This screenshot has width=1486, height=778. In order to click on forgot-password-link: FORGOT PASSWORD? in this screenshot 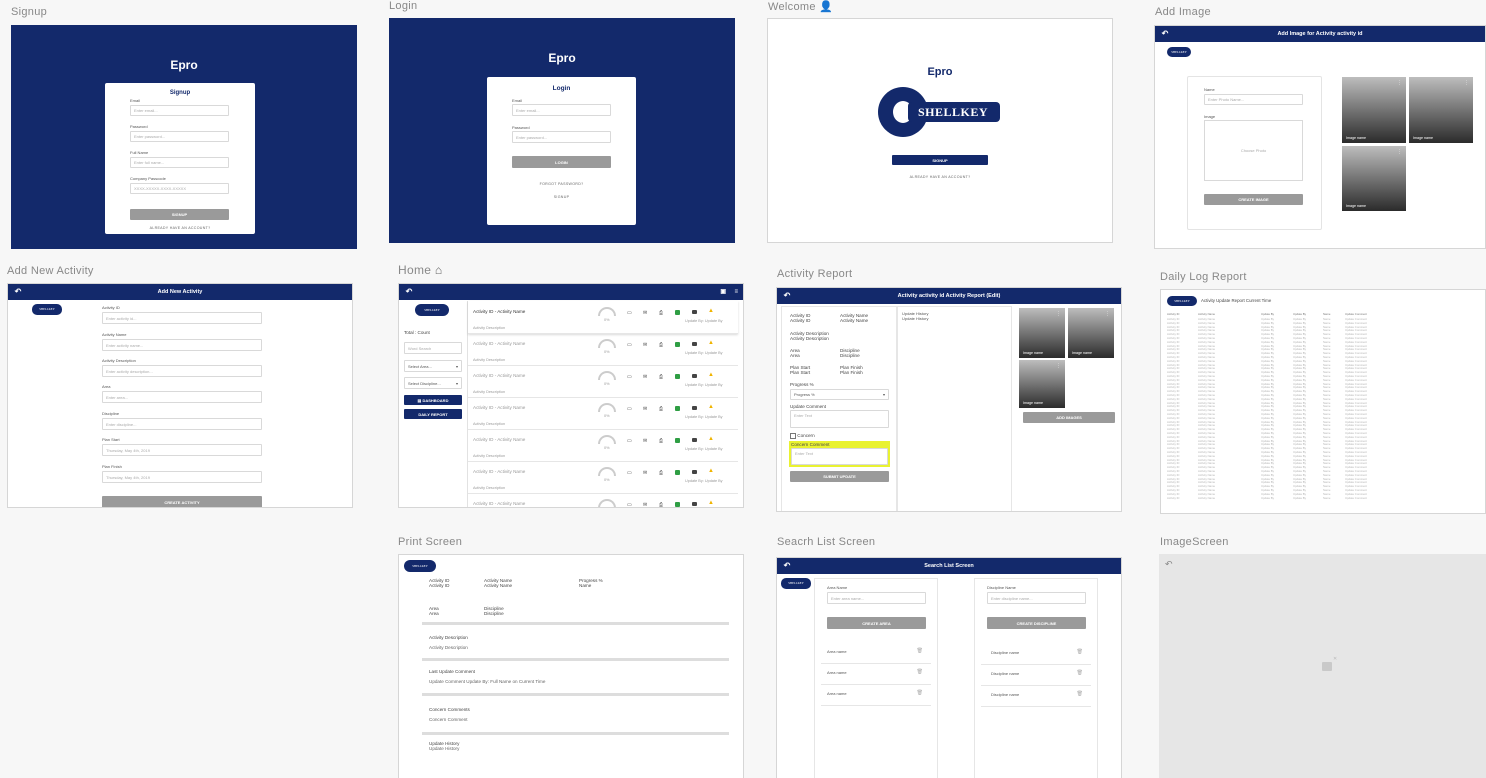, I will do `click(561, 184)`.